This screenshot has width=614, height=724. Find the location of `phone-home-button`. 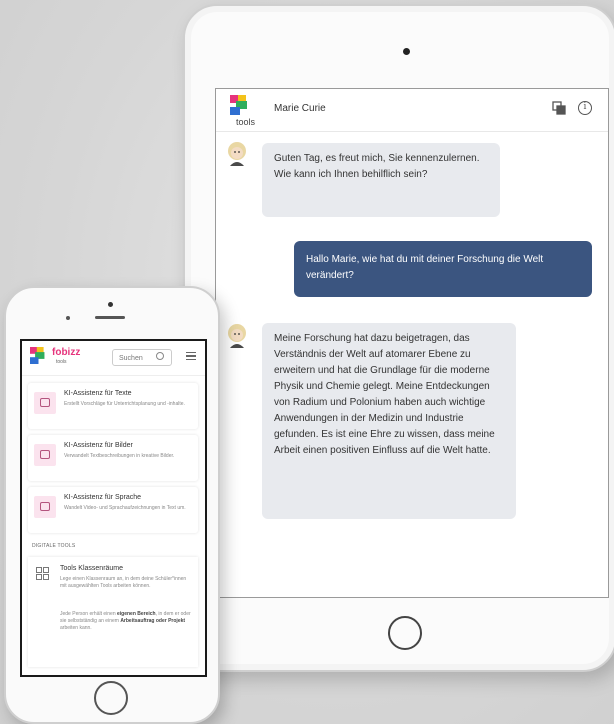

phone-home-button is located at coordinates (111, 698).